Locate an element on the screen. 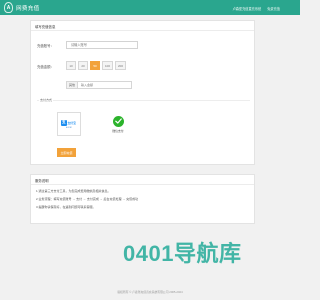  amount-label: 充值金额： is located at coordinates (45, 67).